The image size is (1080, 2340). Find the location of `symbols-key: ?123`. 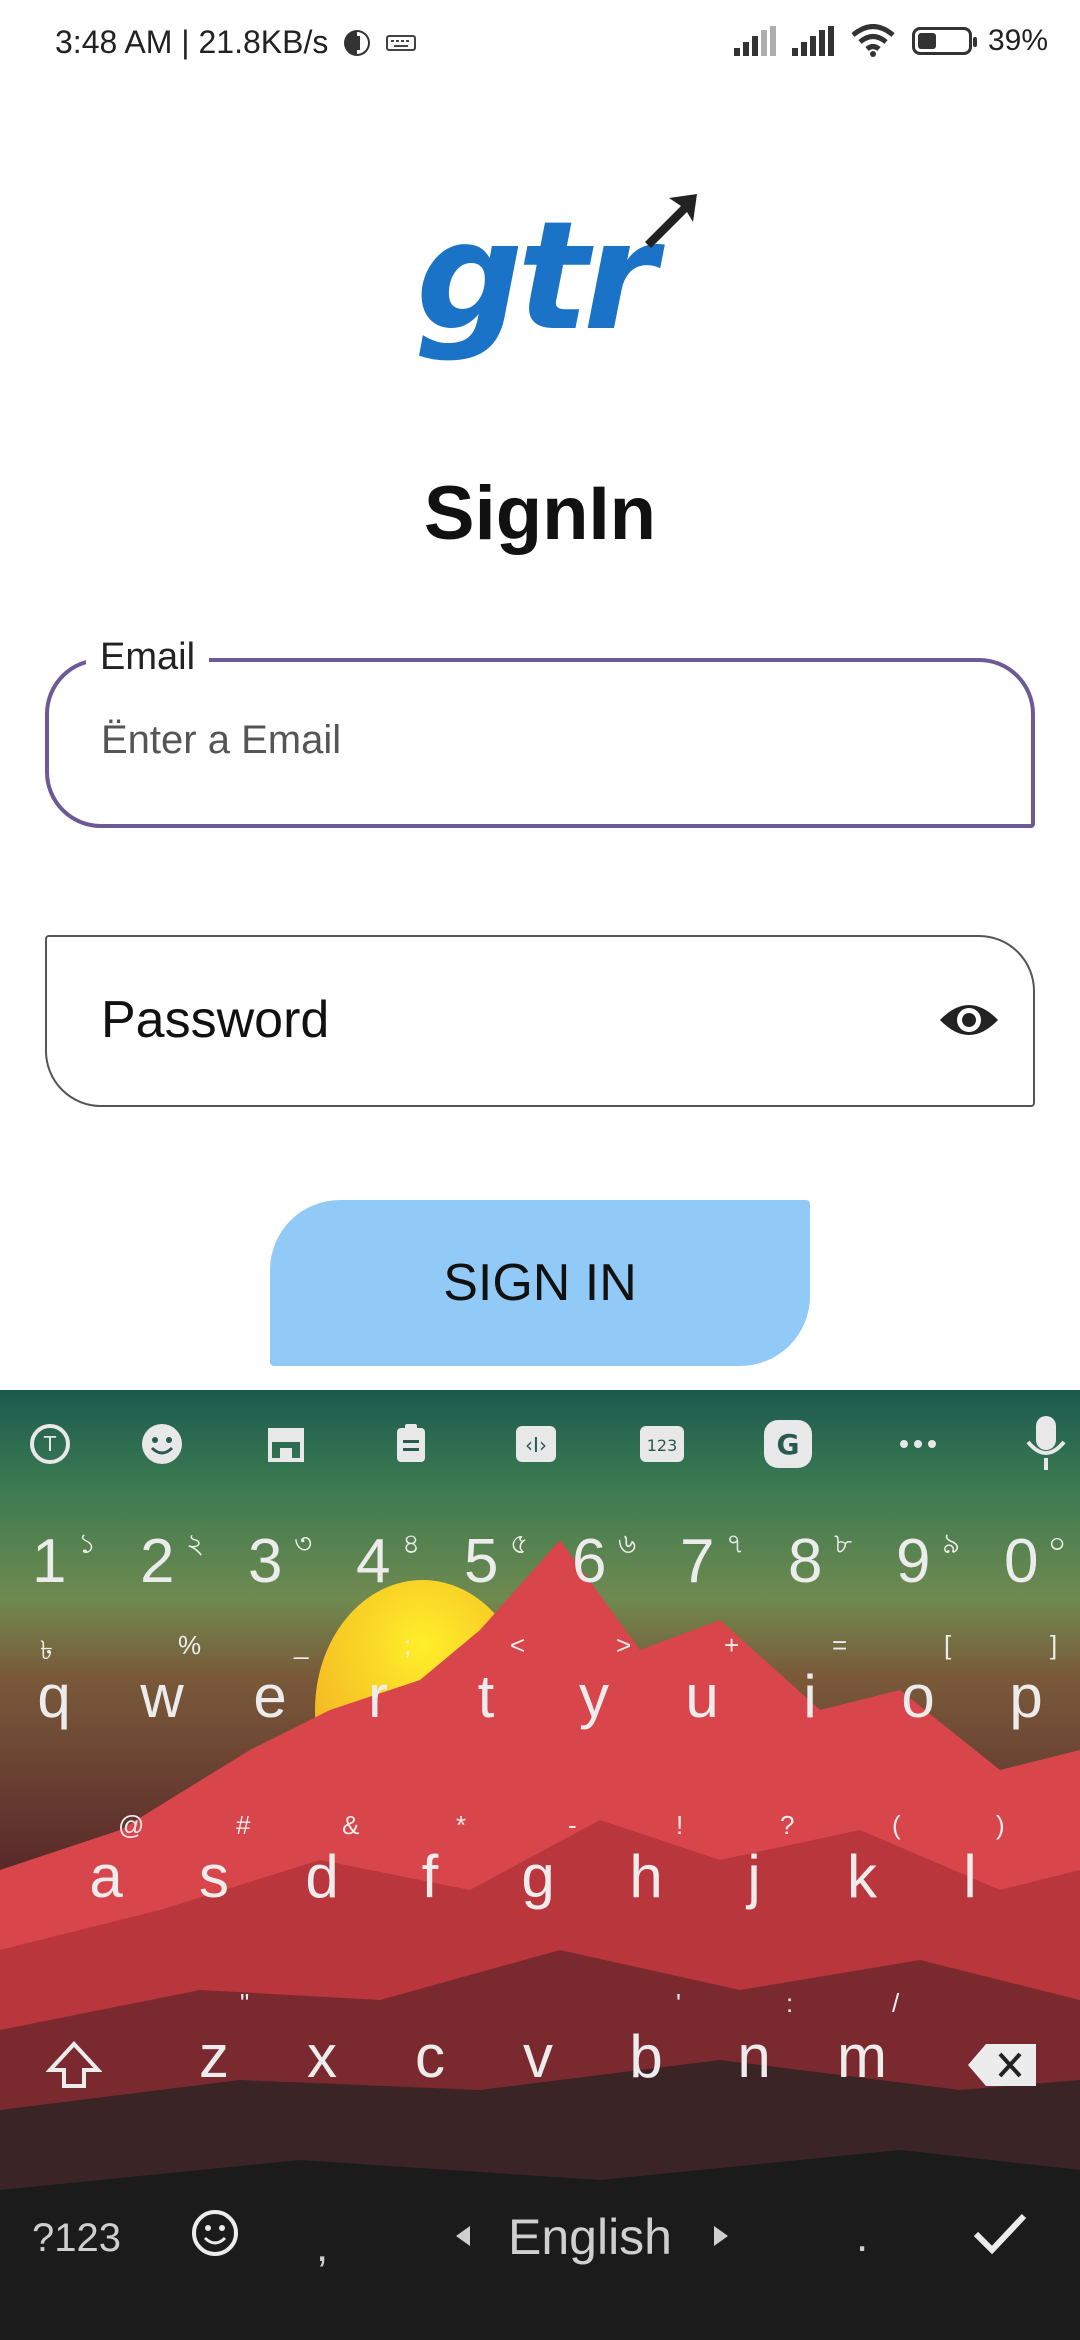

symbols-key: ?123 is located at coordinates (76, 2238).